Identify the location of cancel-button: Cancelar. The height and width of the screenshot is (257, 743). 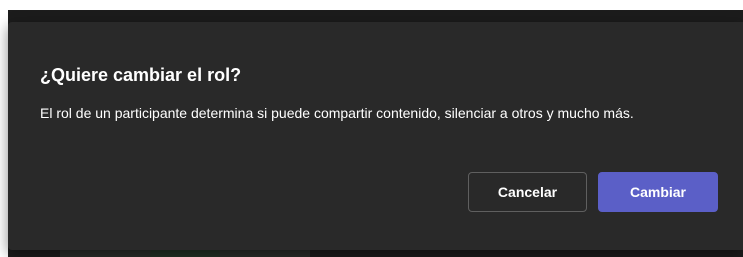
(527, 192).